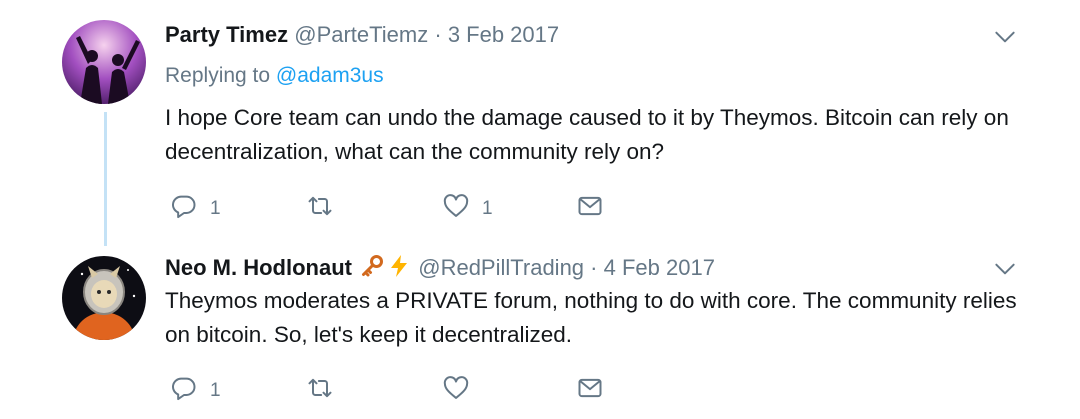  Describe the element at coordinates (659, 267) in the screenshot. I see `tweet-date: 4 Feb 2017` at that location.